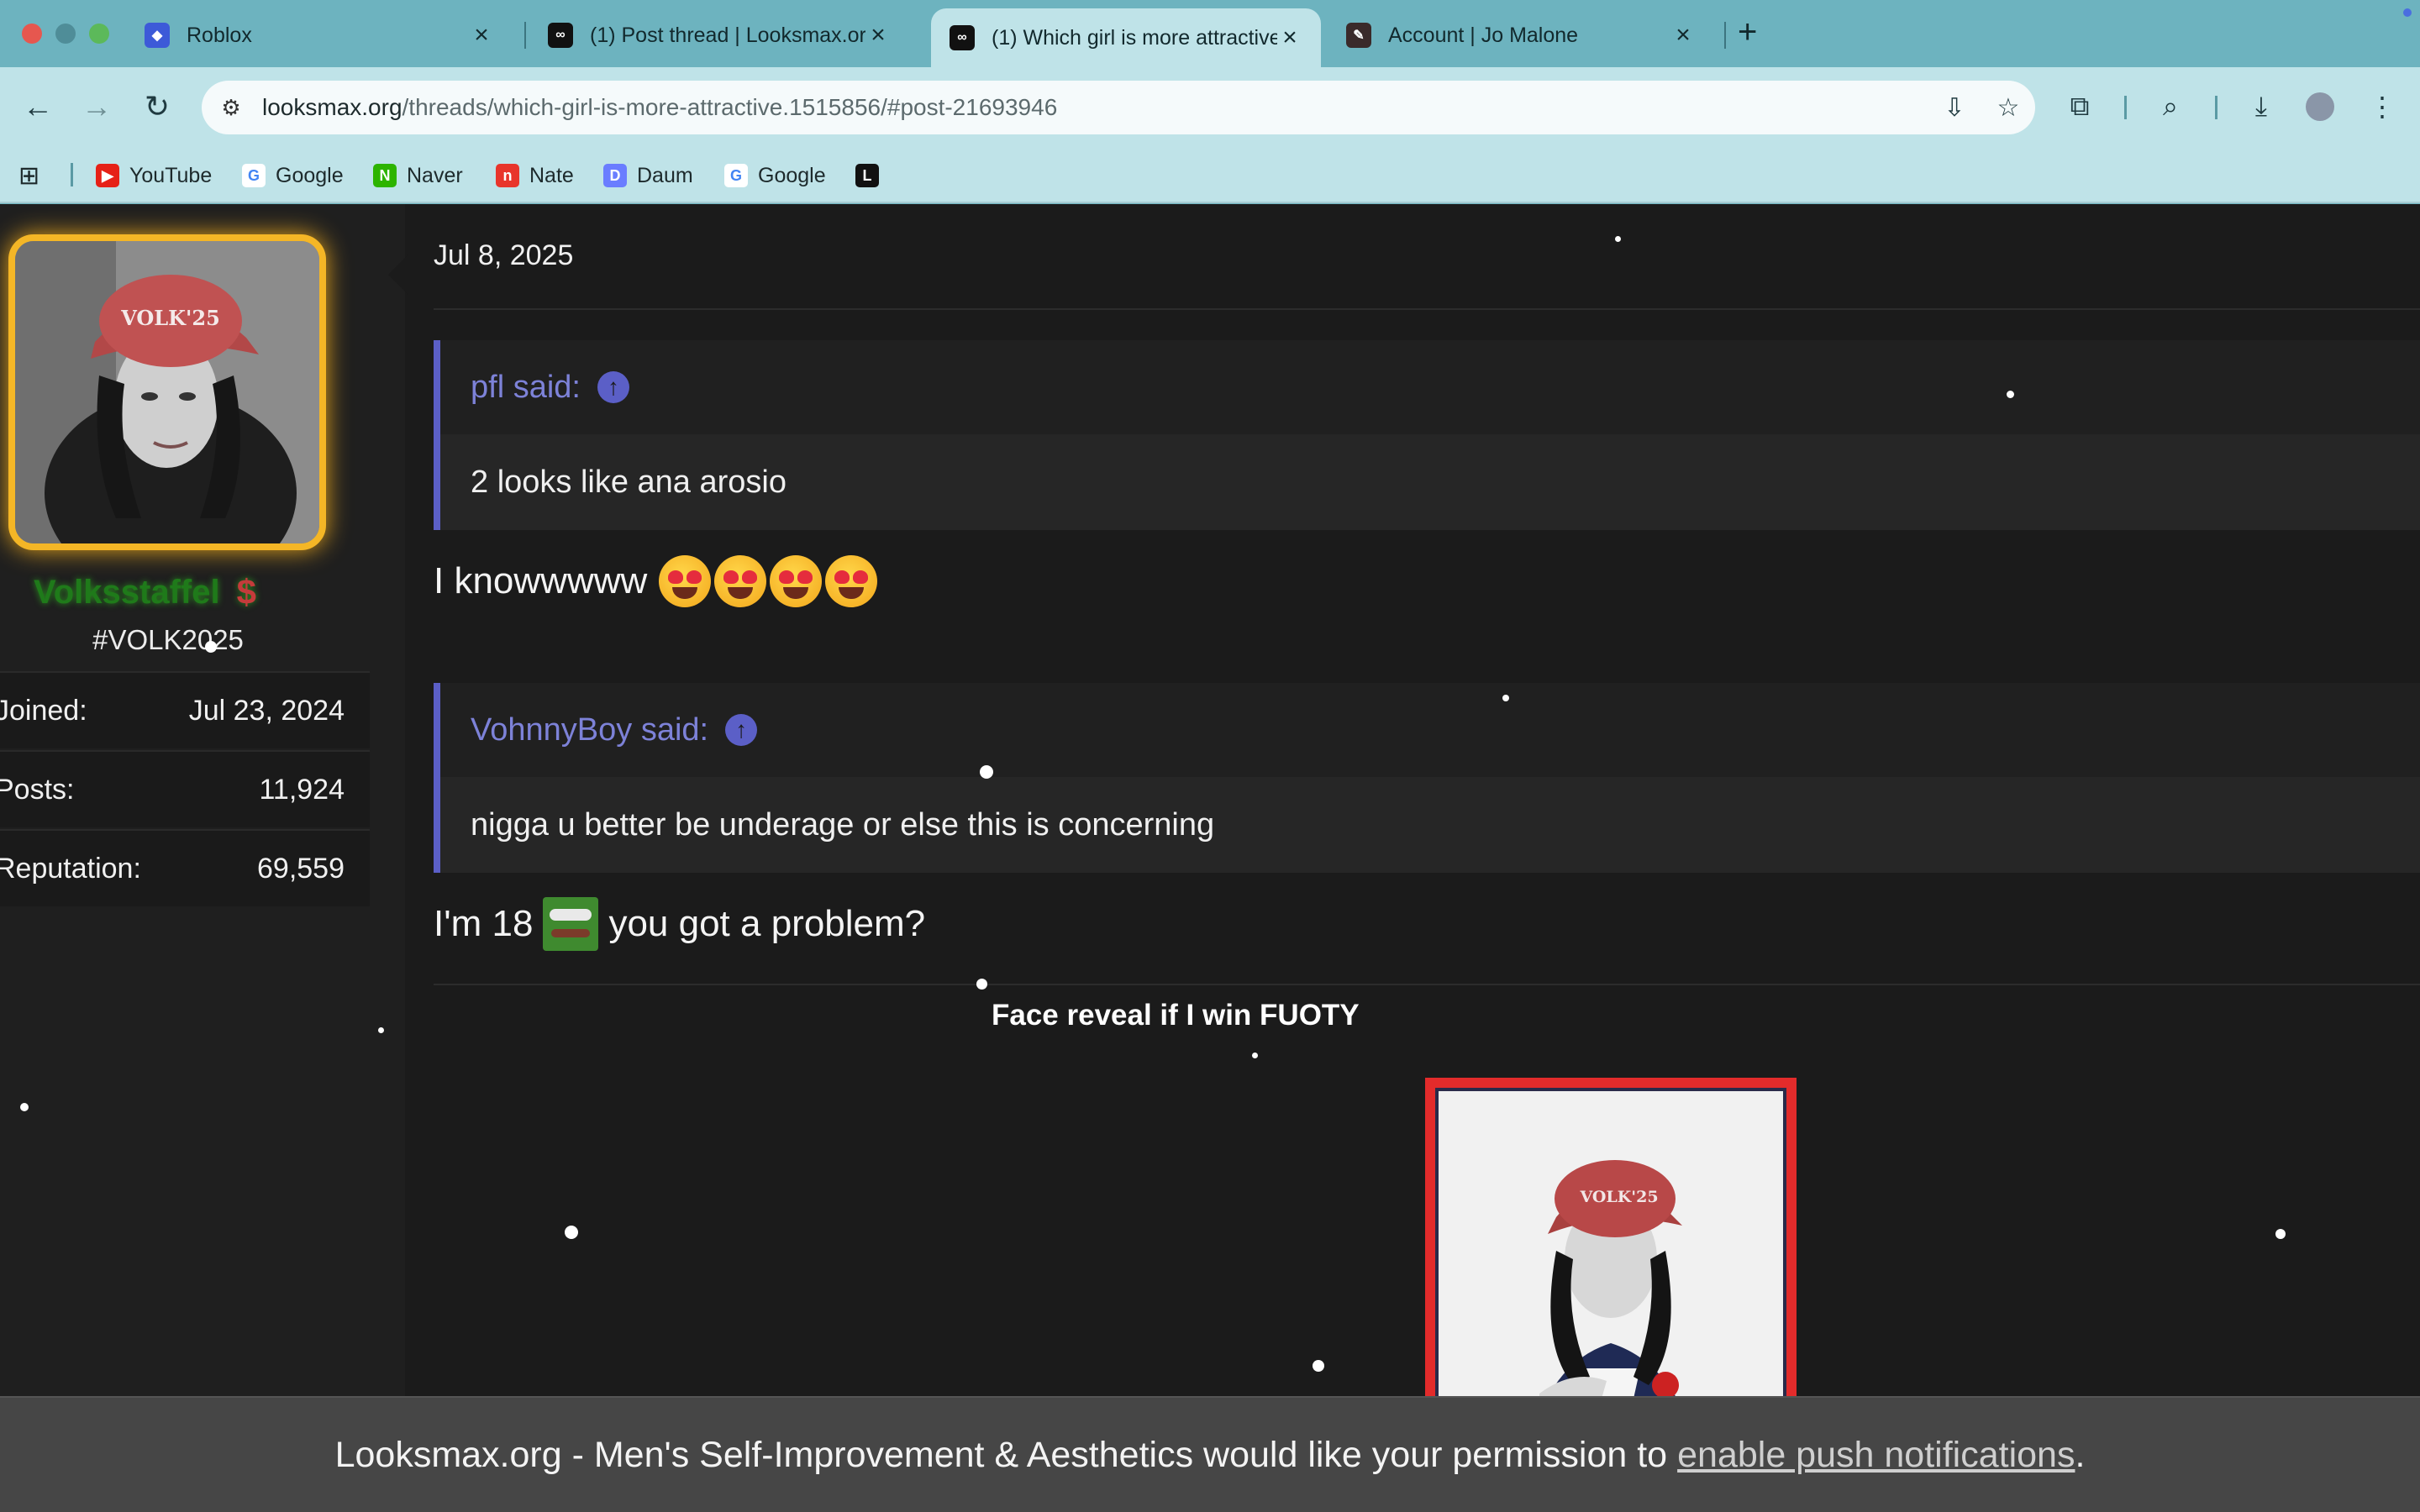  I want to click on avatar-image: VOLK'25, so click(167, 392).